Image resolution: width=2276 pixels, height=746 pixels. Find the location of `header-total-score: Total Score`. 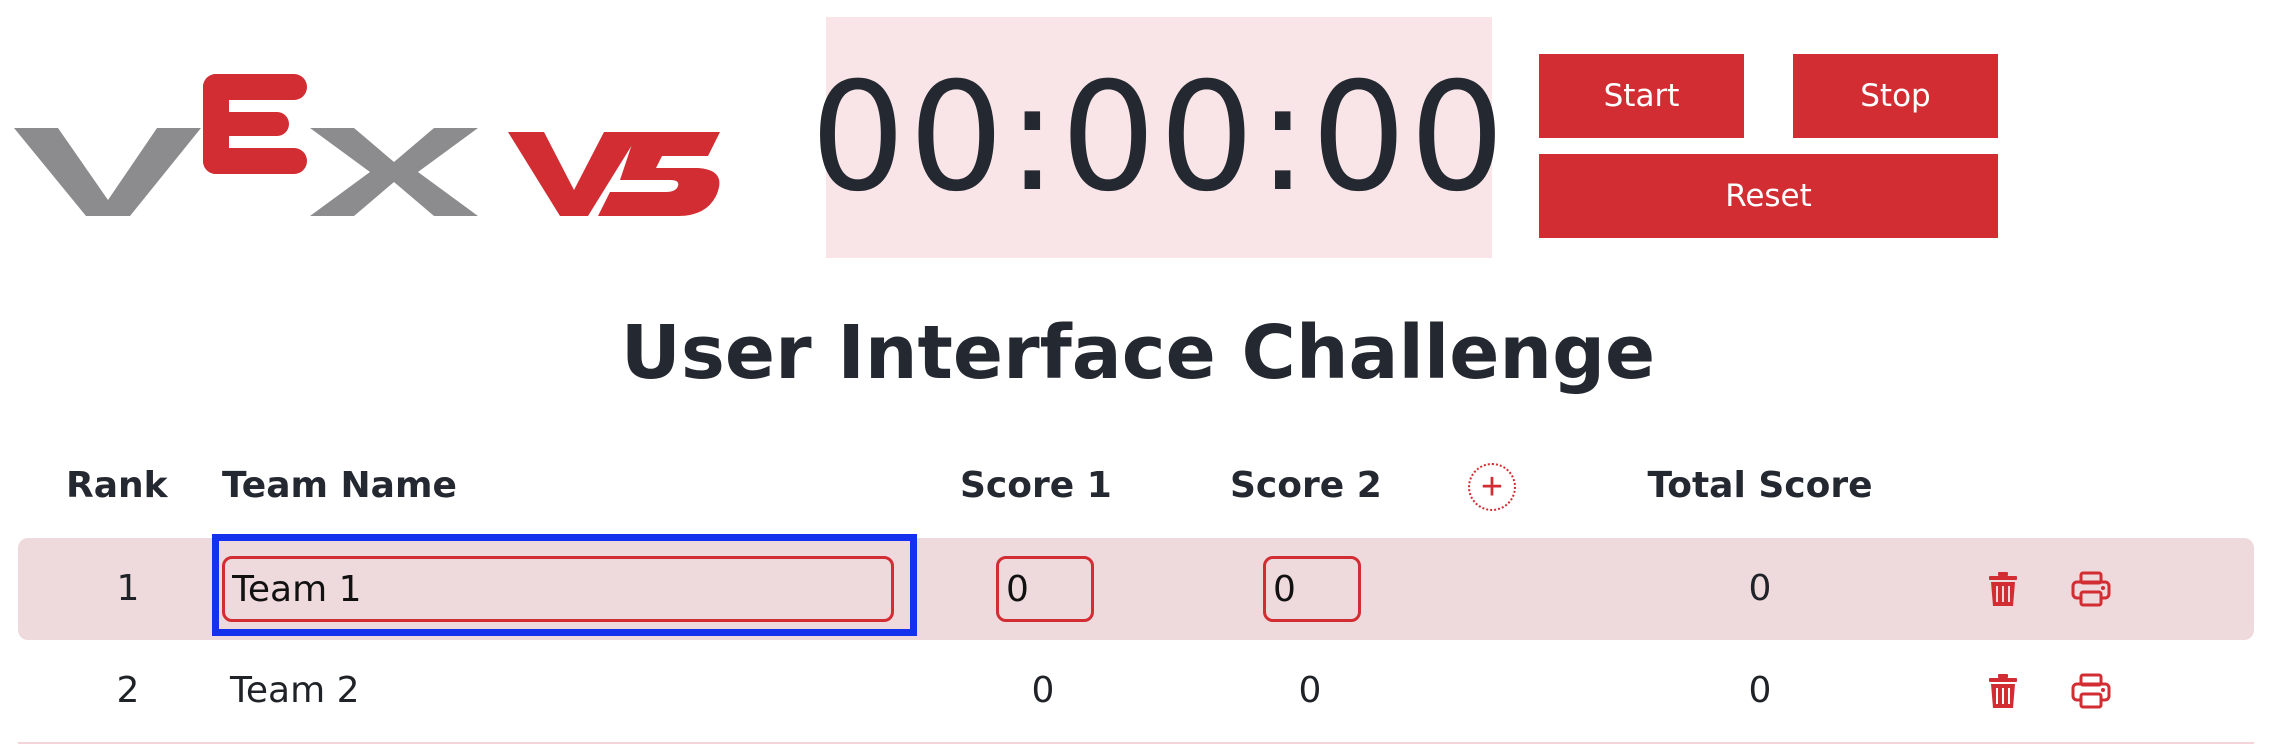

header-total-score: Total Score is located at coordinates (1760, 485).